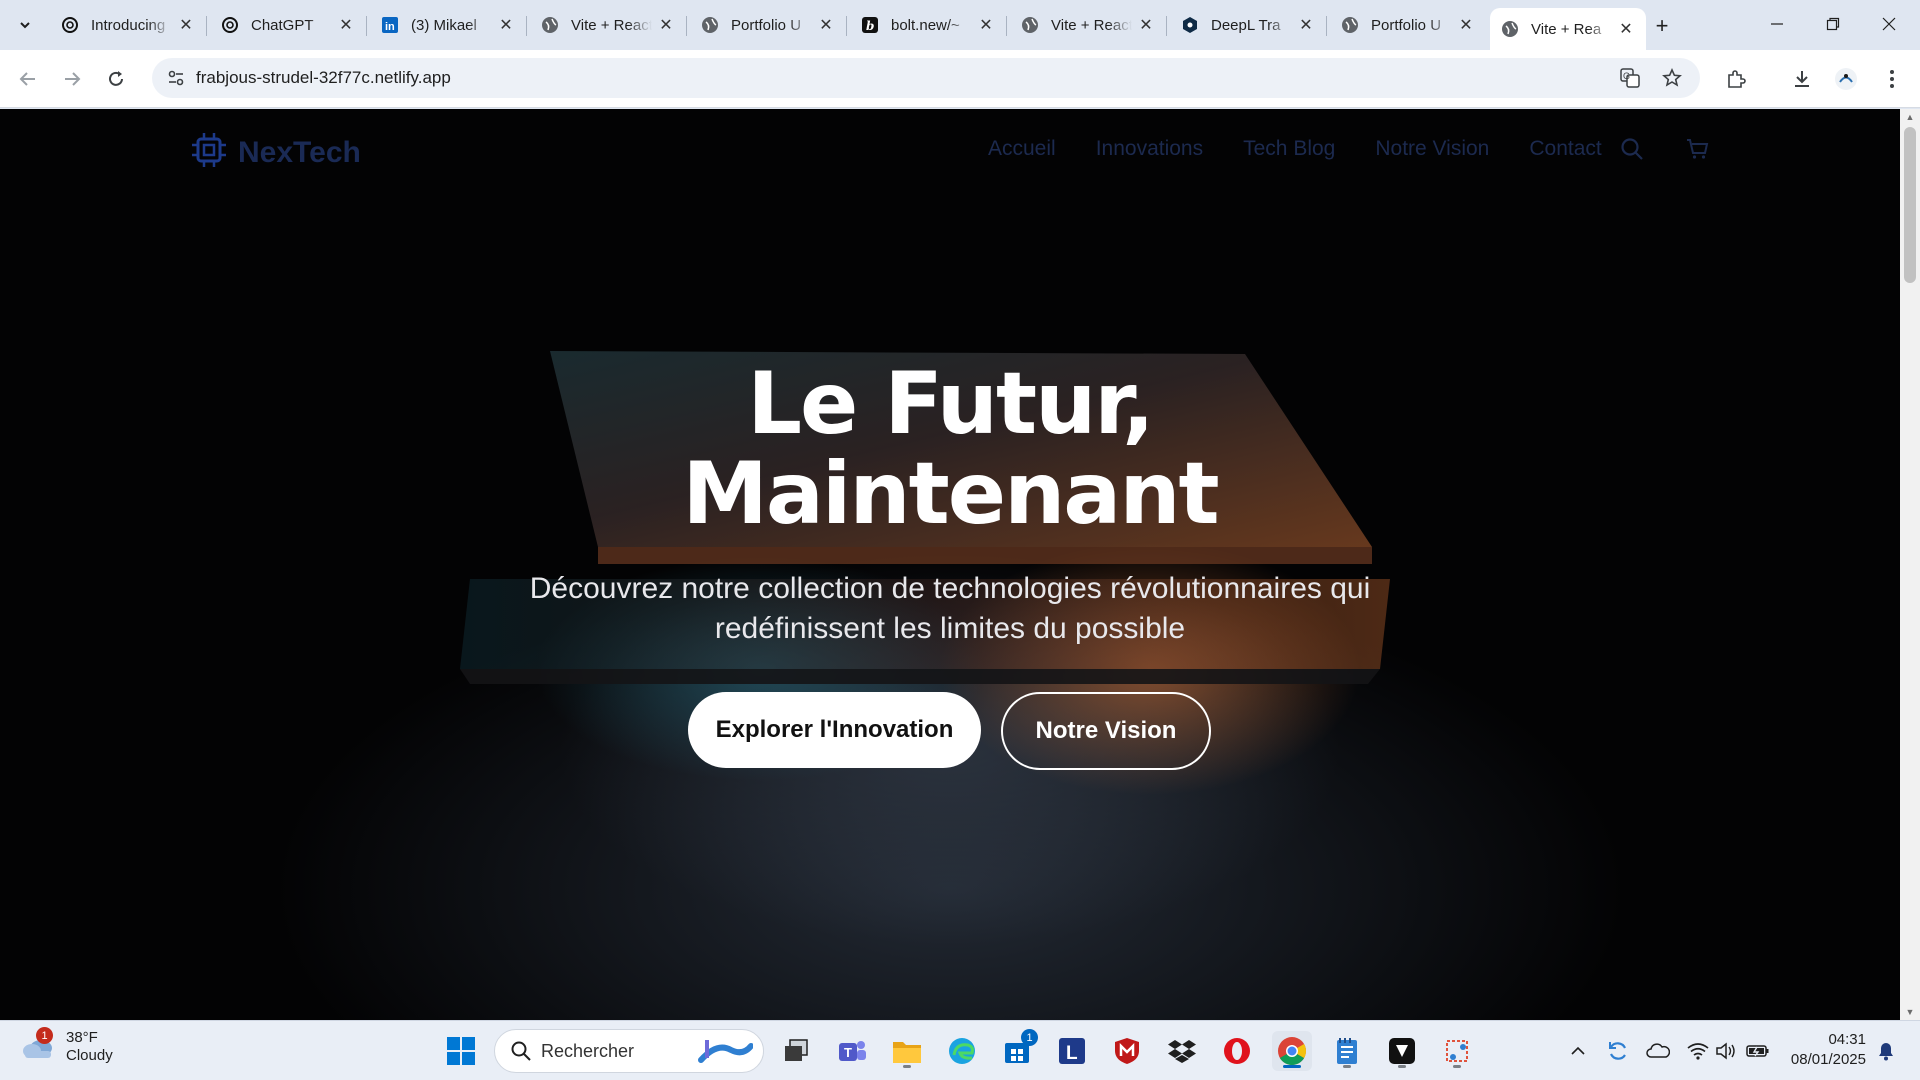  Describe the element at coordinates (1578, 1051) in the screenshot. I see `show-hidden-icons-chevron-icon` at that location.